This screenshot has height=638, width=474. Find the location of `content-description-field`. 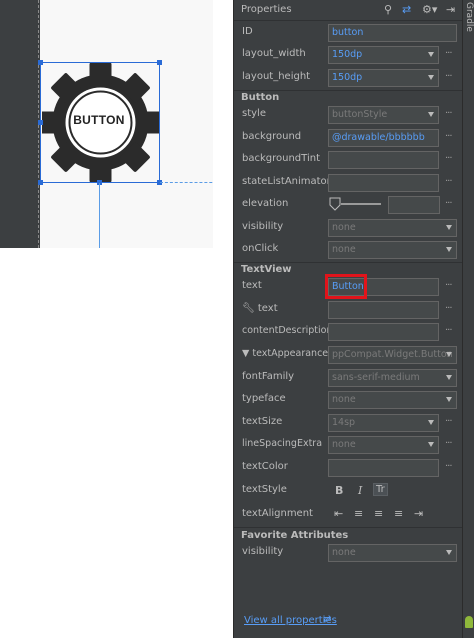

content-description-field is located at coordinates (383, 332).